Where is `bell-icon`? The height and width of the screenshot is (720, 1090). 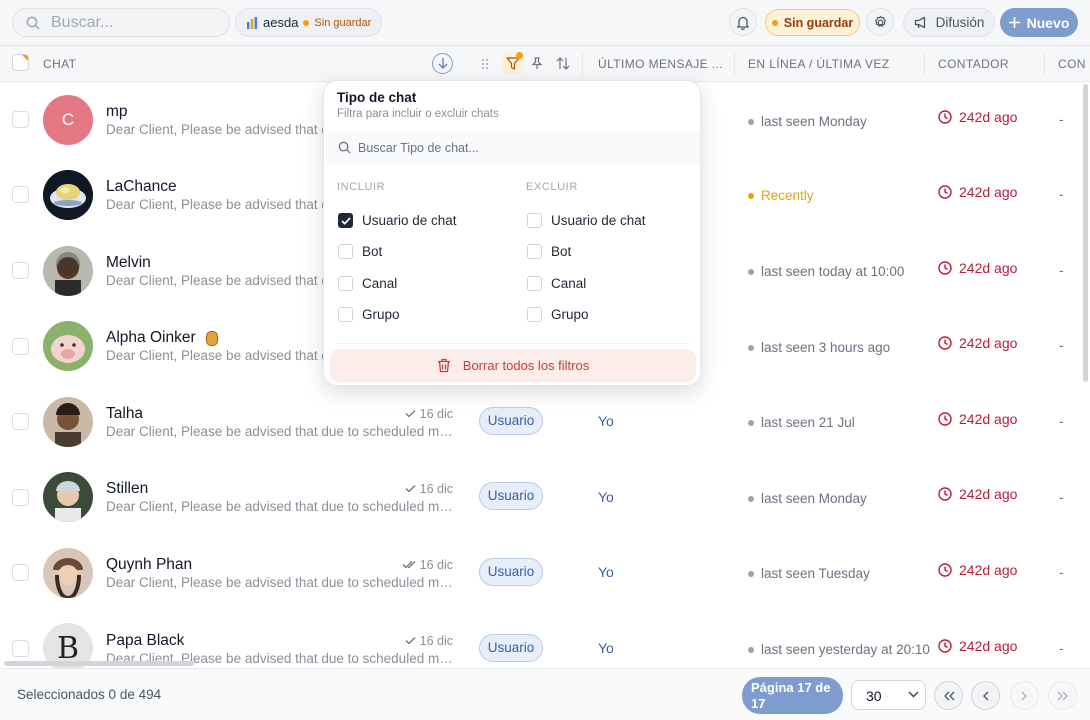 bell-icon is located at coordinates (743, 23).